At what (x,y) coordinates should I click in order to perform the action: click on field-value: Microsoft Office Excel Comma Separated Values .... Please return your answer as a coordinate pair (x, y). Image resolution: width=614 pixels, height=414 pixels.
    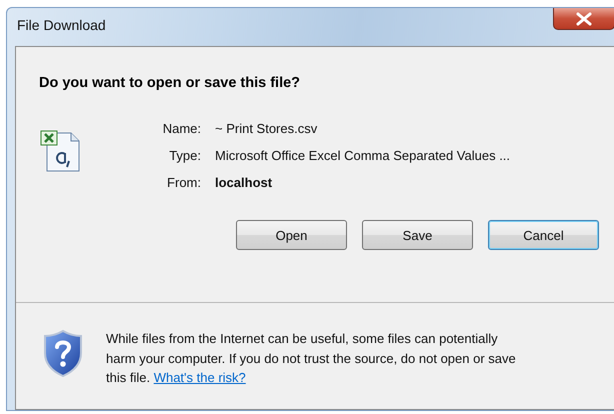
    Looking at the image, I should click on (362, 155).